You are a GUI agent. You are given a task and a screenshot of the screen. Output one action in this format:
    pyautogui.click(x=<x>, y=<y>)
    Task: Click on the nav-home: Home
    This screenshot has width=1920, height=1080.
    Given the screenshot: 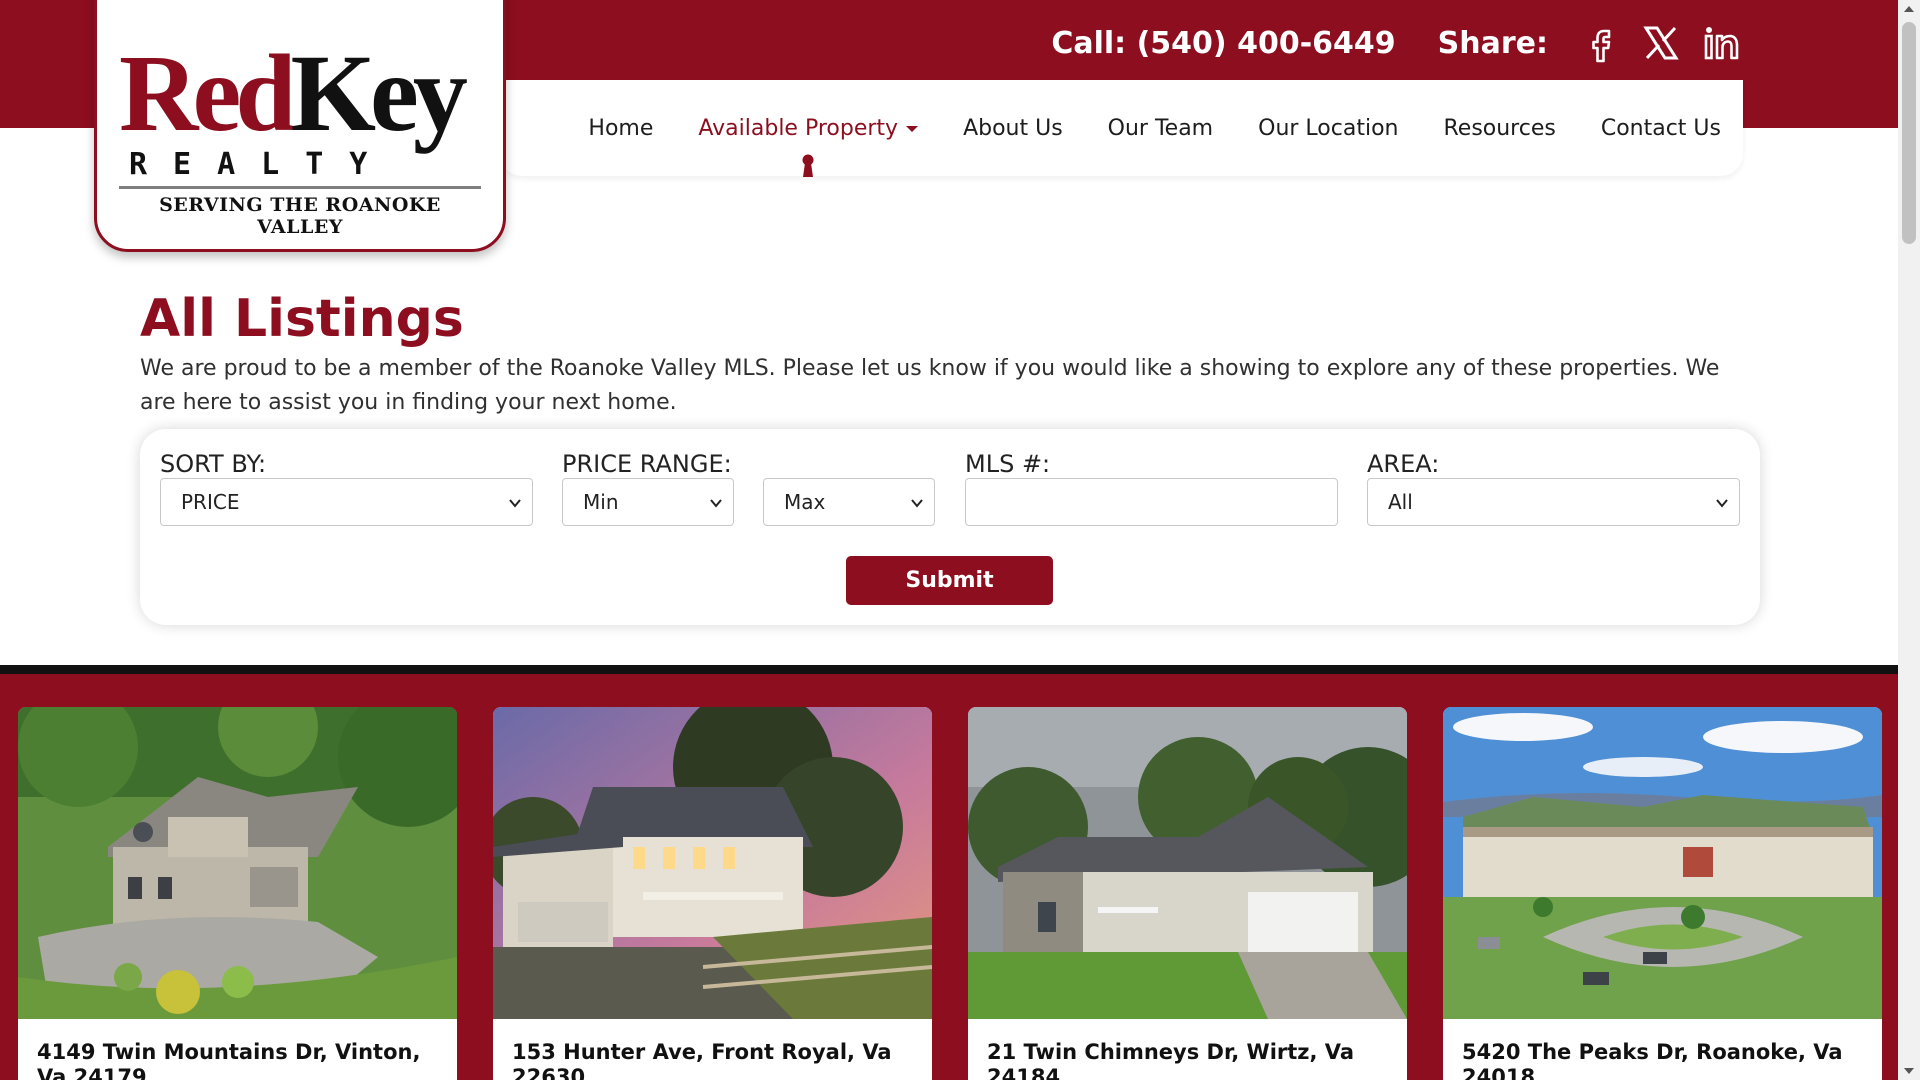 What is the action you would take?
    pyautogui.click(x=620, y=128)
    